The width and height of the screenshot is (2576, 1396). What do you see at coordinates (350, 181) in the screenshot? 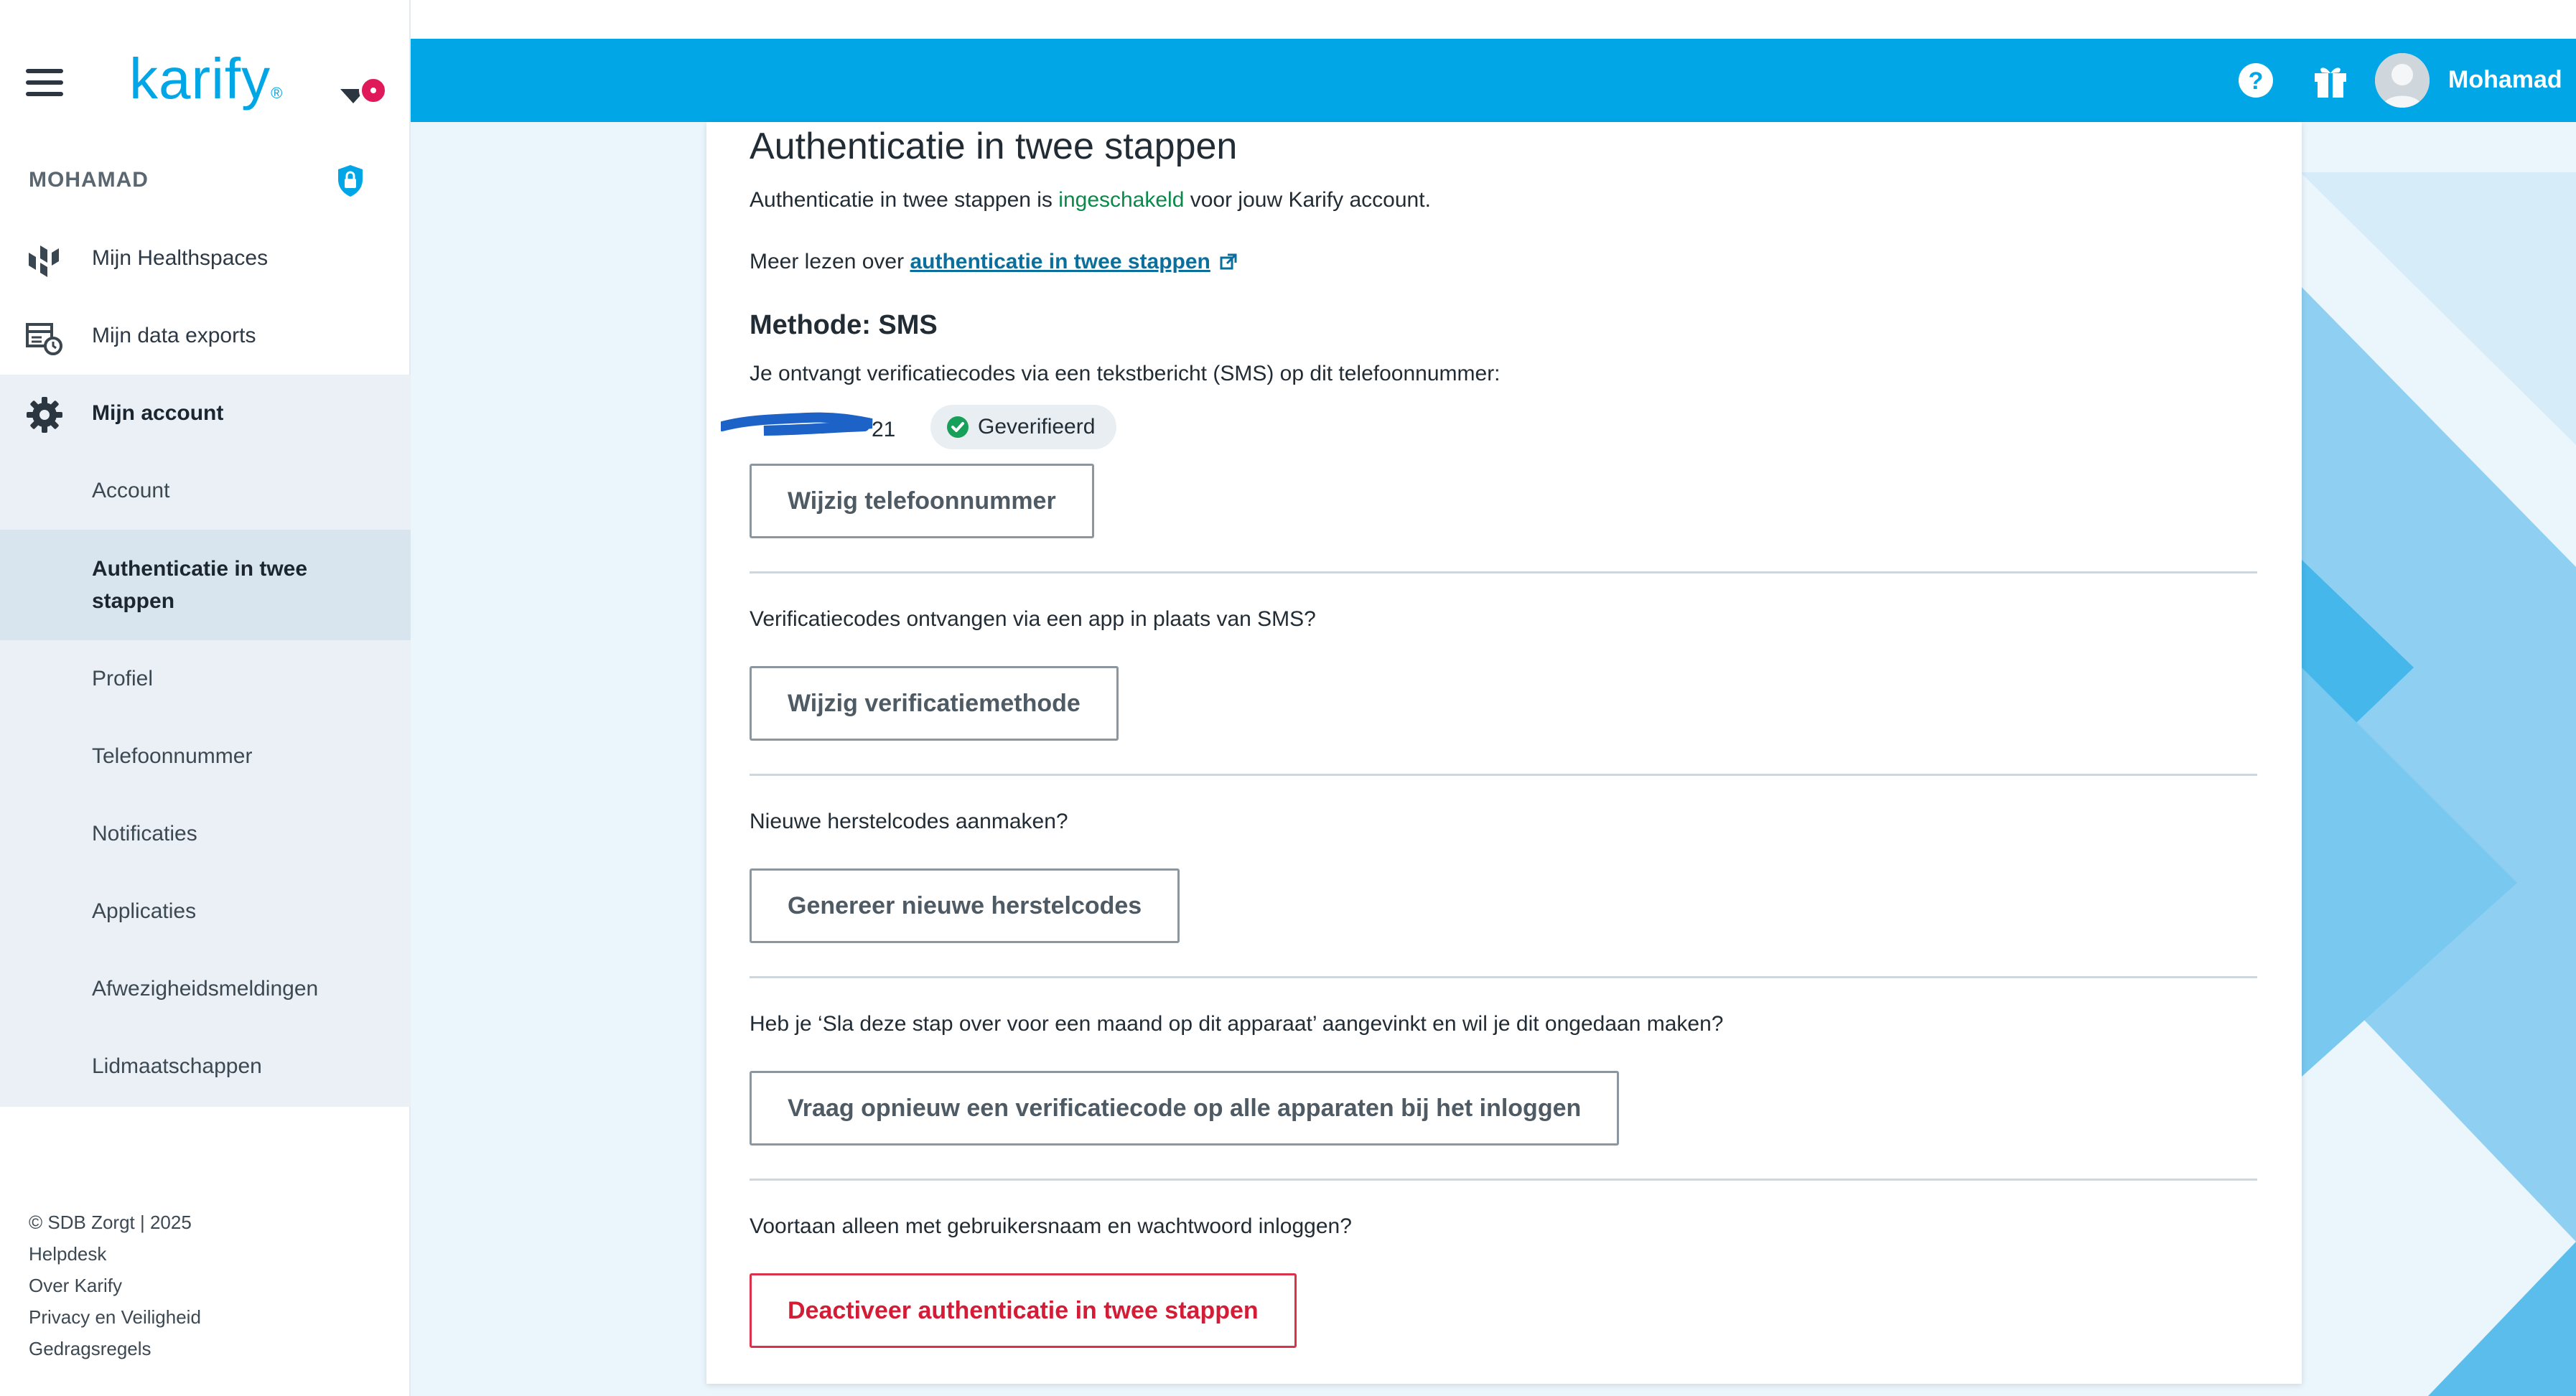
I see `shield-lock-icon` at bounding box center [350, 181].